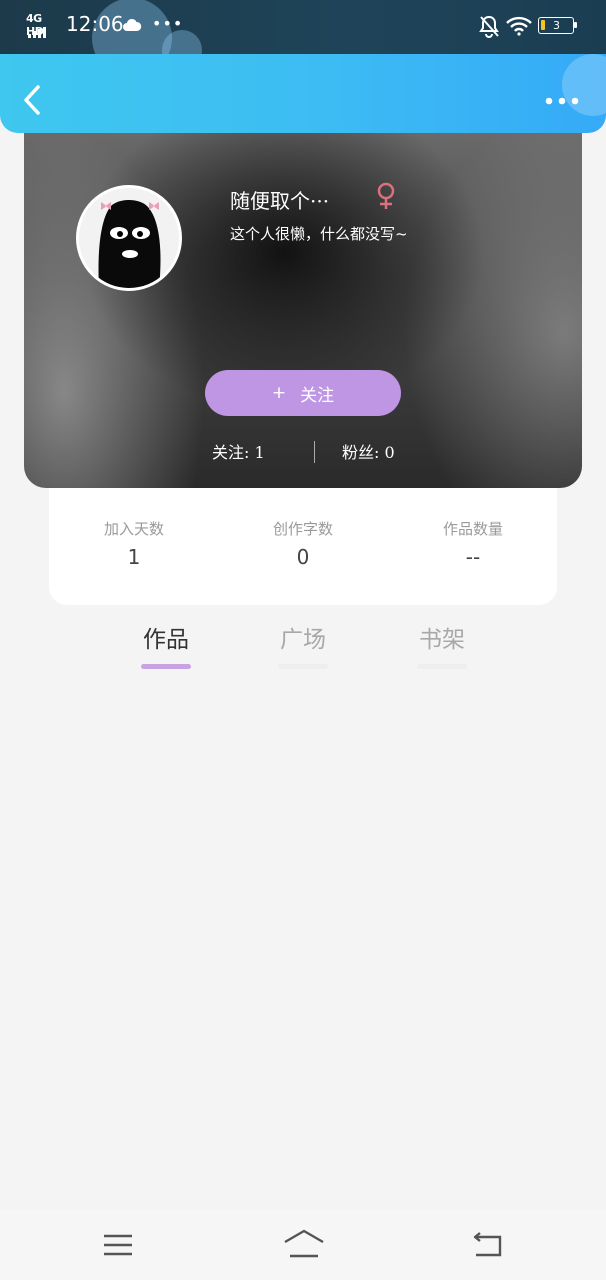 The height and width of the screenshot is (1280, 606). What do you see at coordinates (303, 27) in the screenshot?
I see `status-bar: 4G HD 12:06 ••• 3` at bounding box center [303, 27].